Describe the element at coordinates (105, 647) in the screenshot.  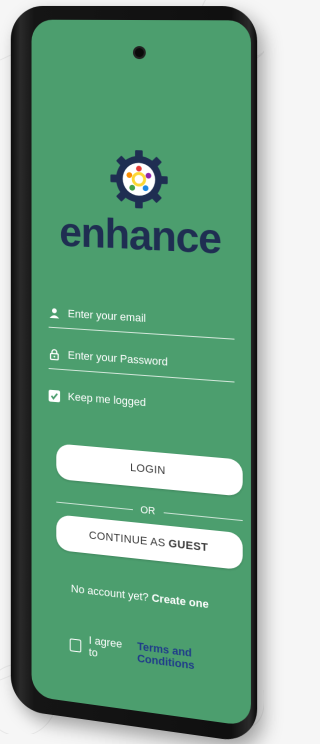
I see `terms-prefix: I agree to` at that location.